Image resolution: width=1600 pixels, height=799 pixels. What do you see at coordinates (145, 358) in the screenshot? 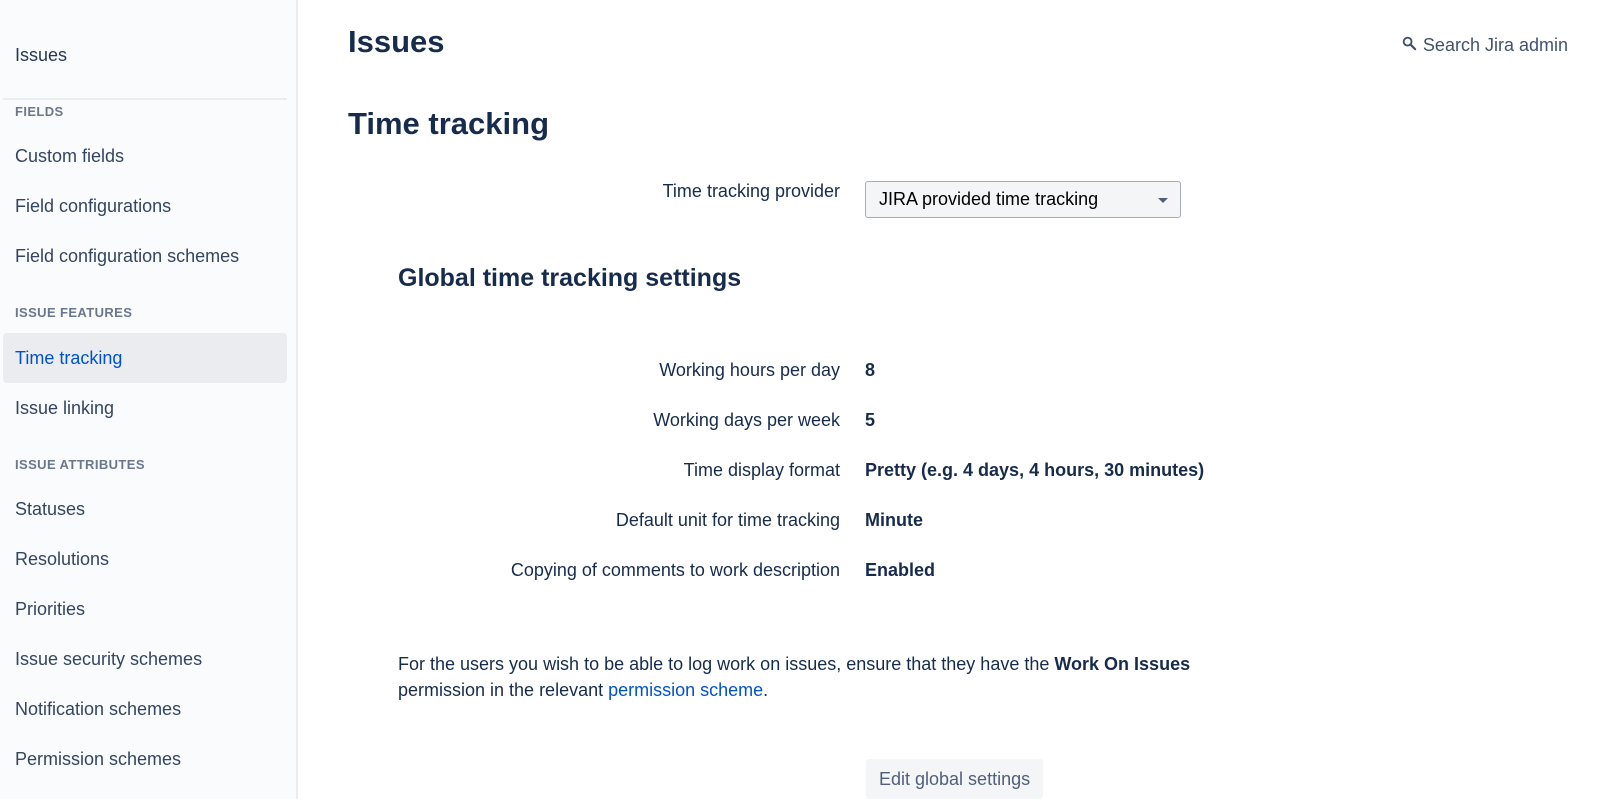
I see `sidebar-item-time-tracking: Time tracking` at bounding box center [145, 358].